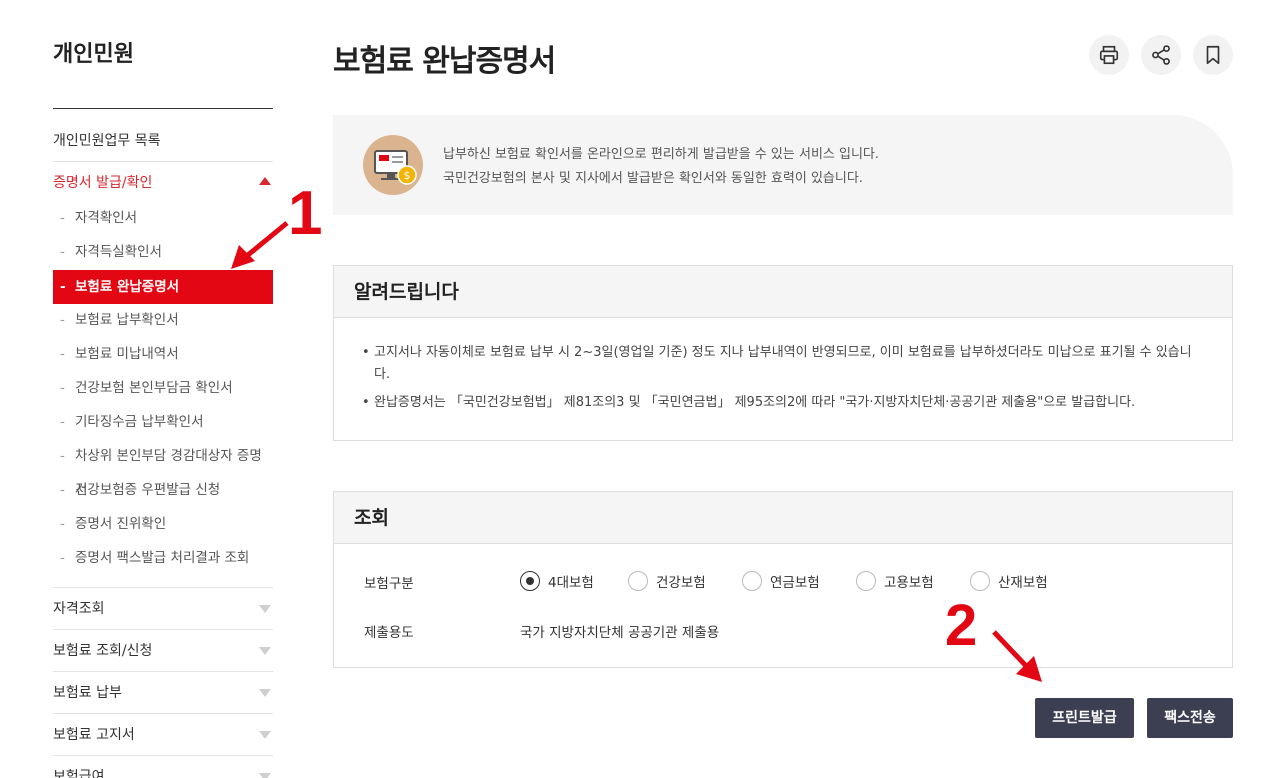 This screenshot has height=778, width=1286. What do you see at coordinates (620, 633) in the screenshot?
I see `purpose-value: 국가 지방자치단체 공공기관 제출용` at bounding box center [620, 633].